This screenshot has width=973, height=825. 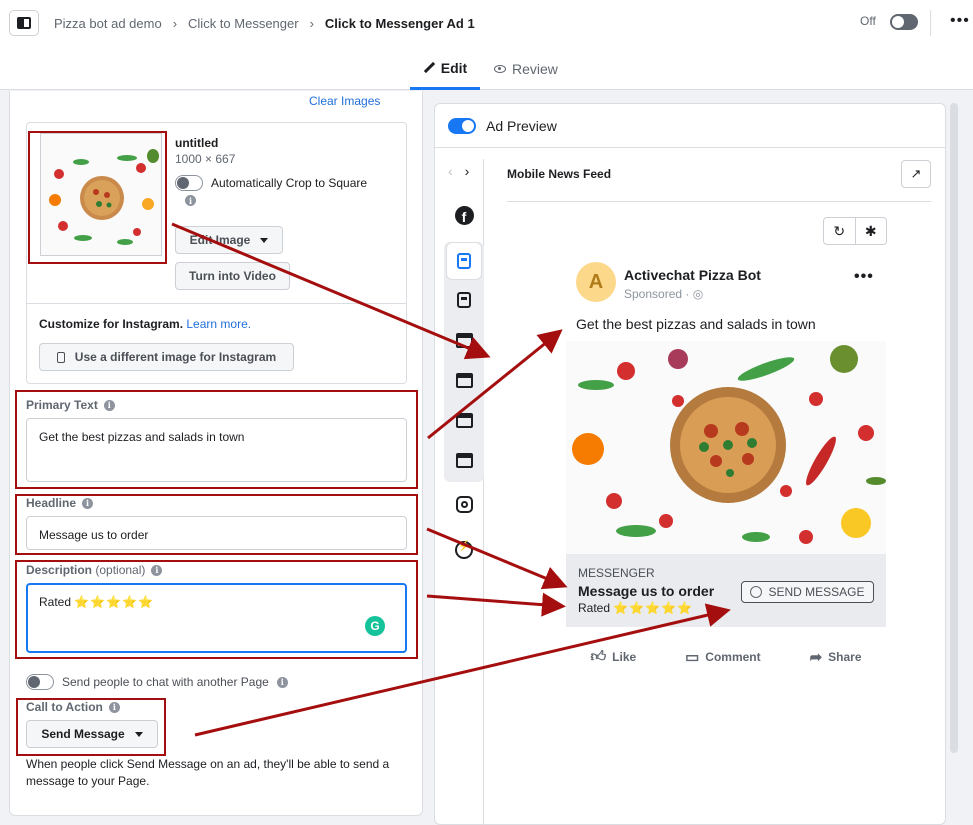 I want to click on chat-with-page-row: Send people to chat with another Page i, so click(x=157, y=682).